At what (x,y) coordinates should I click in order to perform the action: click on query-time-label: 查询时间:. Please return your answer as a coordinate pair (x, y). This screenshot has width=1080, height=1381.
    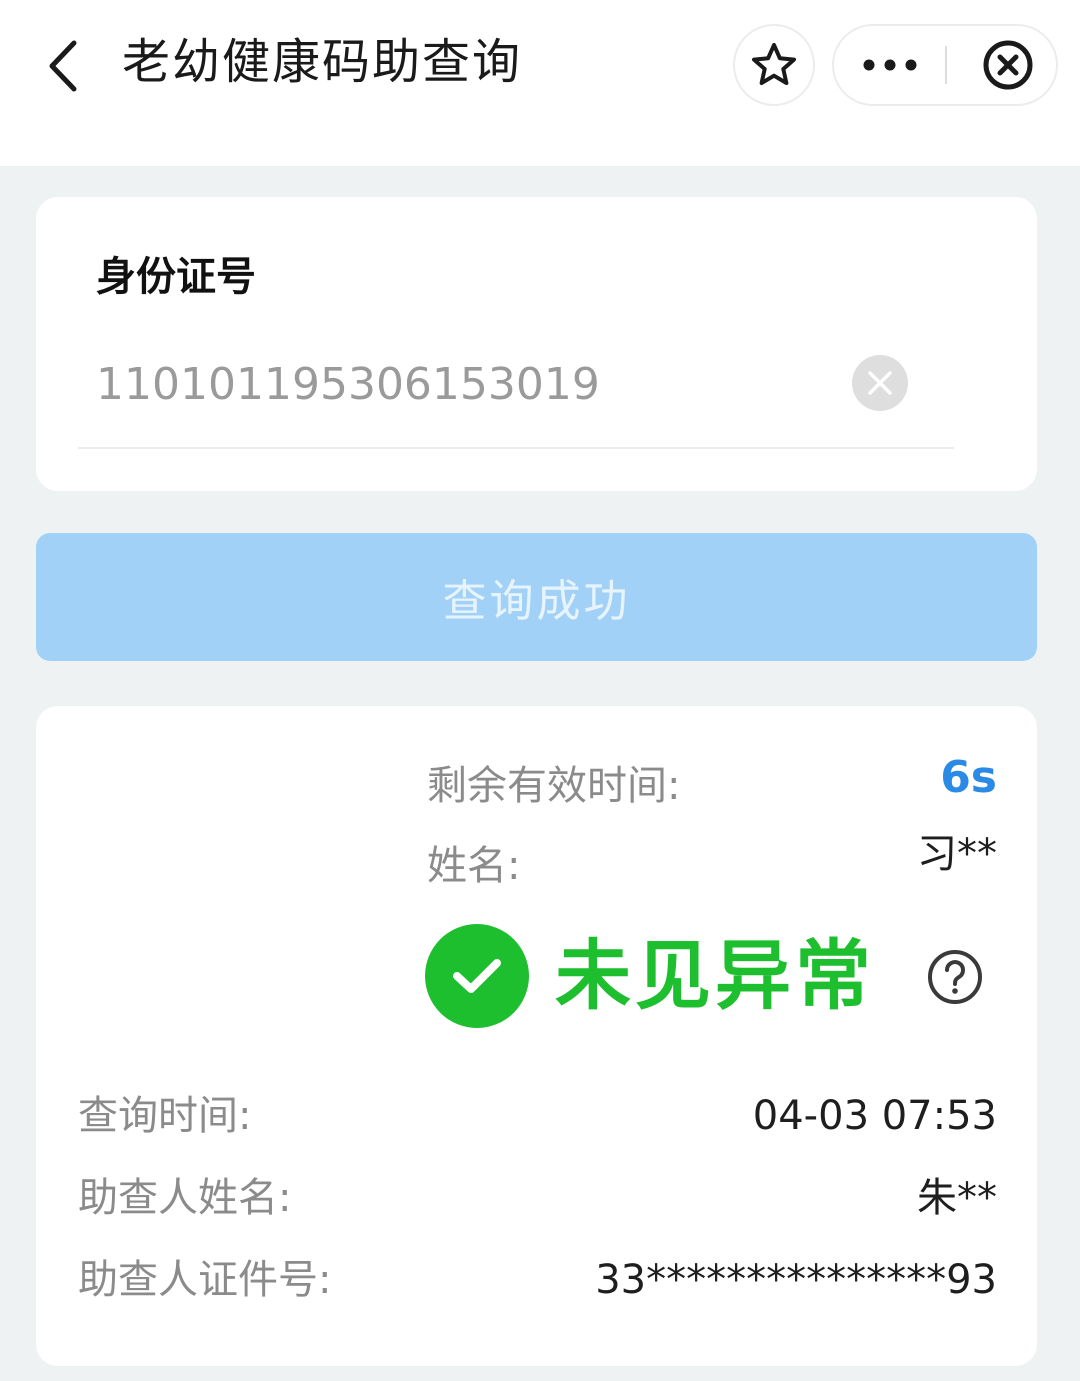
    Looking at the image, I should click on (165, 1116).